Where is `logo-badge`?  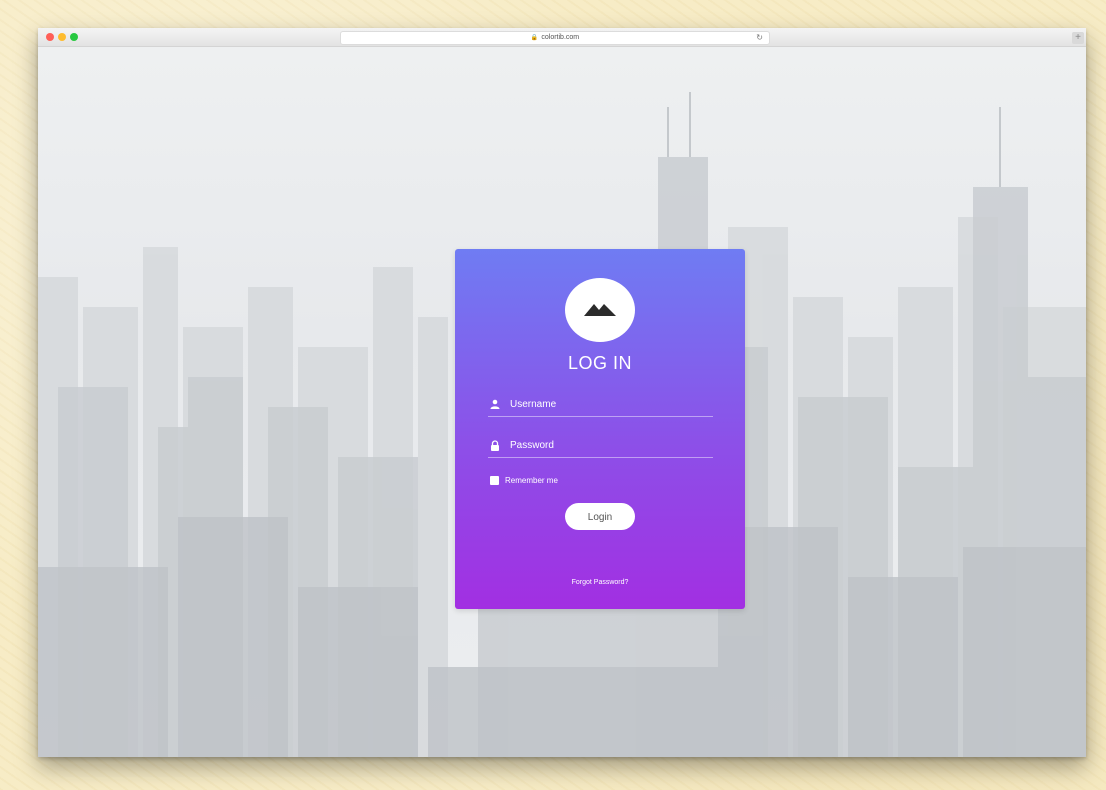
logo-badge is located at coordinates (600, 310).